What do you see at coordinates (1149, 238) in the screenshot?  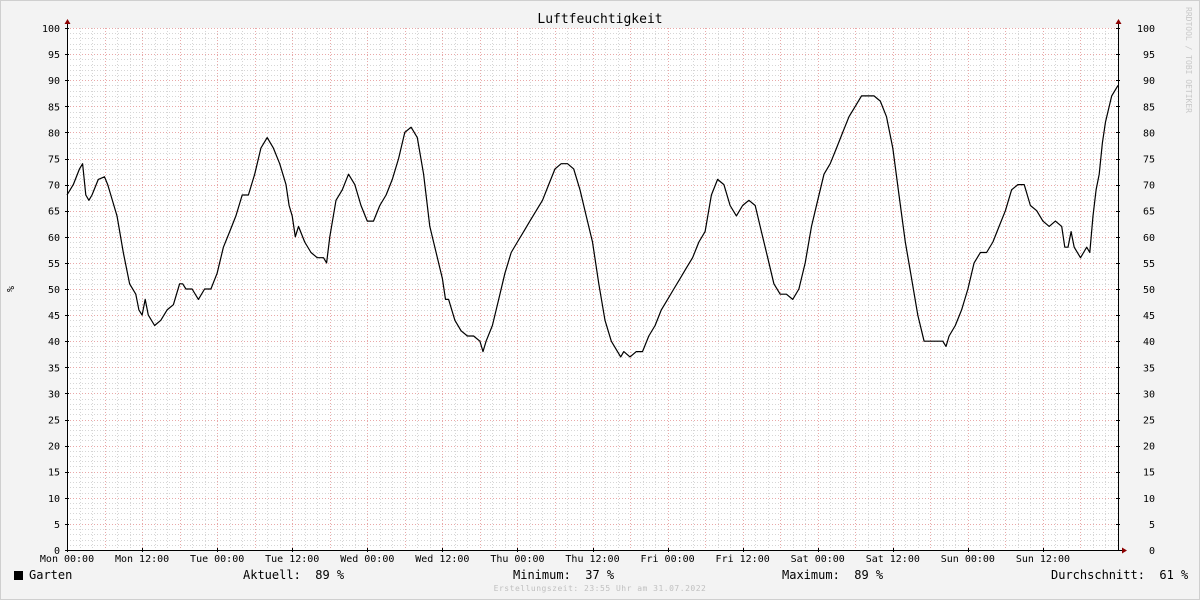 I see `y-tick-label-right: 60` at bounding box center [1149, 238].